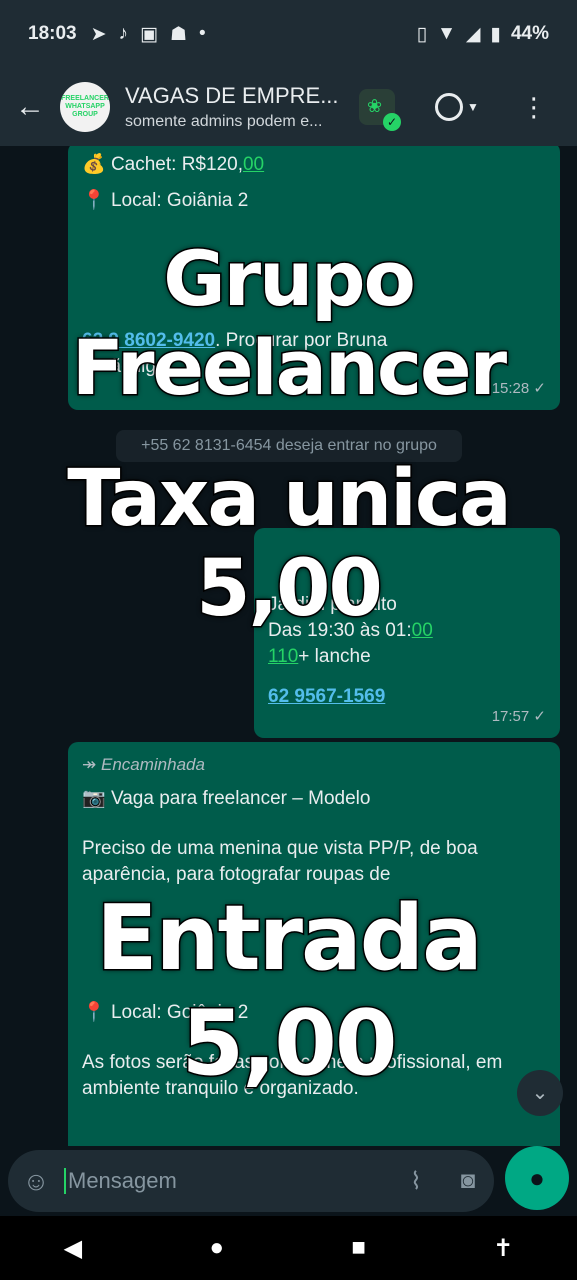 The image size is (577, 1280). What do you see at coordinates (98, 34) in the screenshot?
I see `telegram-icon: ➤` at bounding box center [98, 34].